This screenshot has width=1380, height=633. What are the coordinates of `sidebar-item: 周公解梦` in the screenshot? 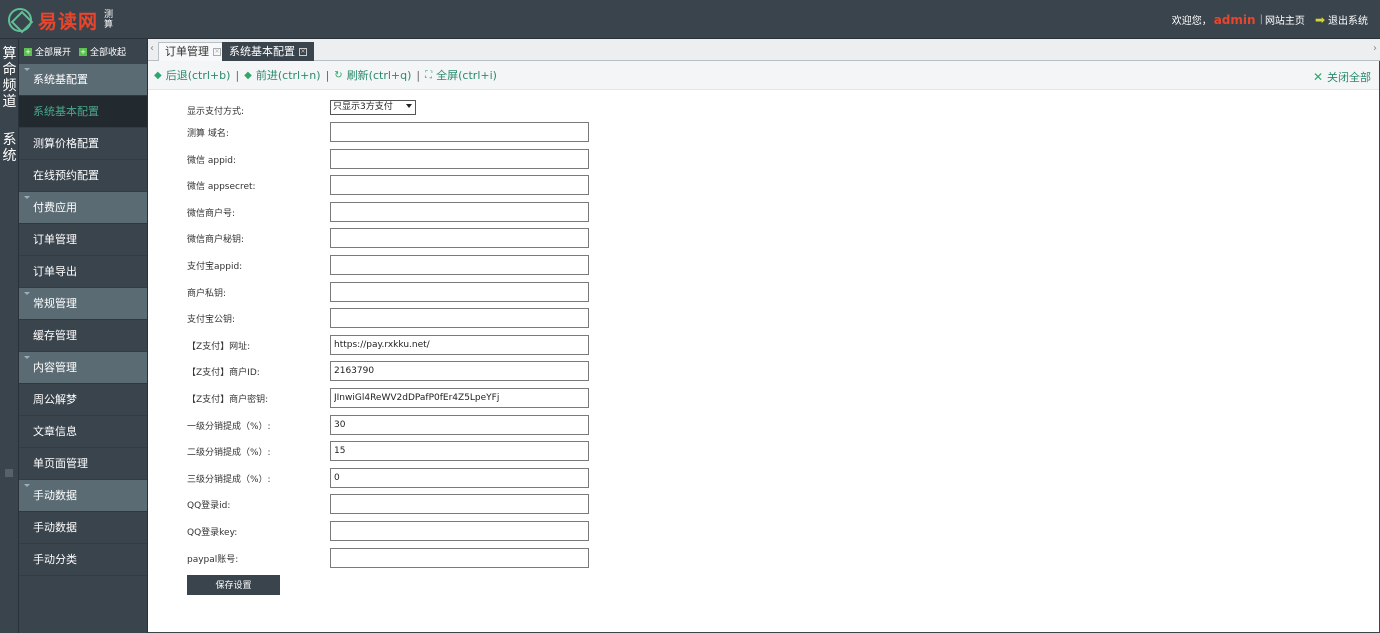 It's located at (83, 400).